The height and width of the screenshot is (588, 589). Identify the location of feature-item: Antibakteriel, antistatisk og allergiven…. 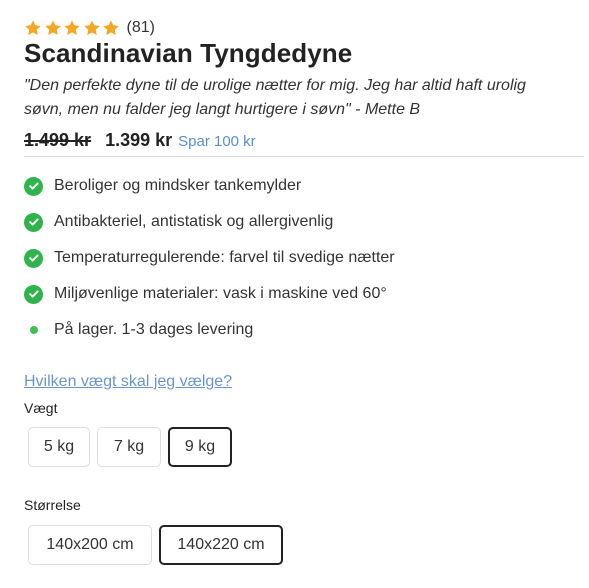
(209, 222).